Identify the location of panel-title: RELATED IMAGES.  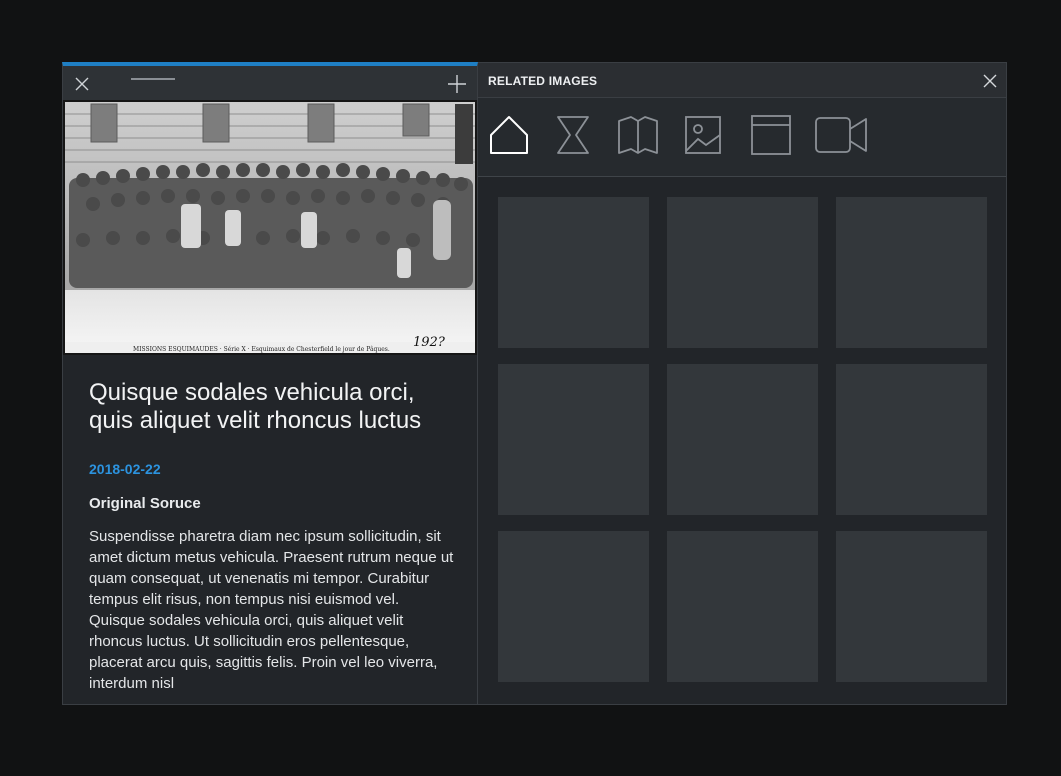
(543, 81).